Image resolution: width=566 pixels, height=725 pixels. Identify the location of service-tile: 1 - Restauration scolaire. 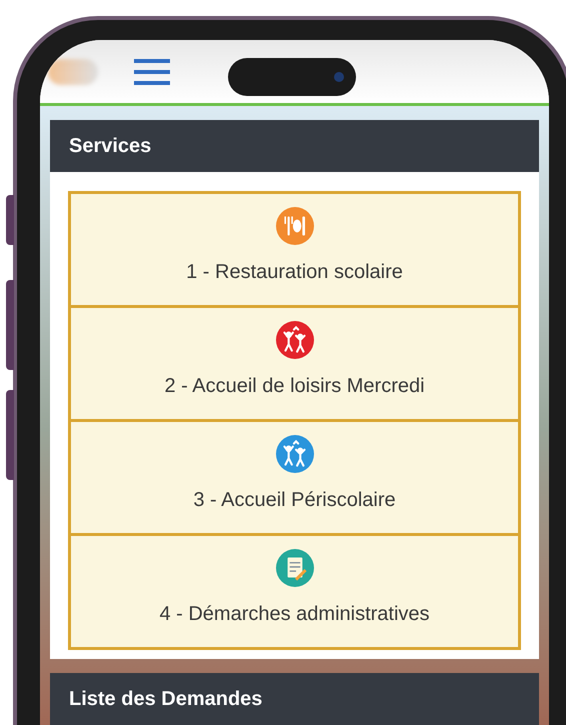
(294, 249).